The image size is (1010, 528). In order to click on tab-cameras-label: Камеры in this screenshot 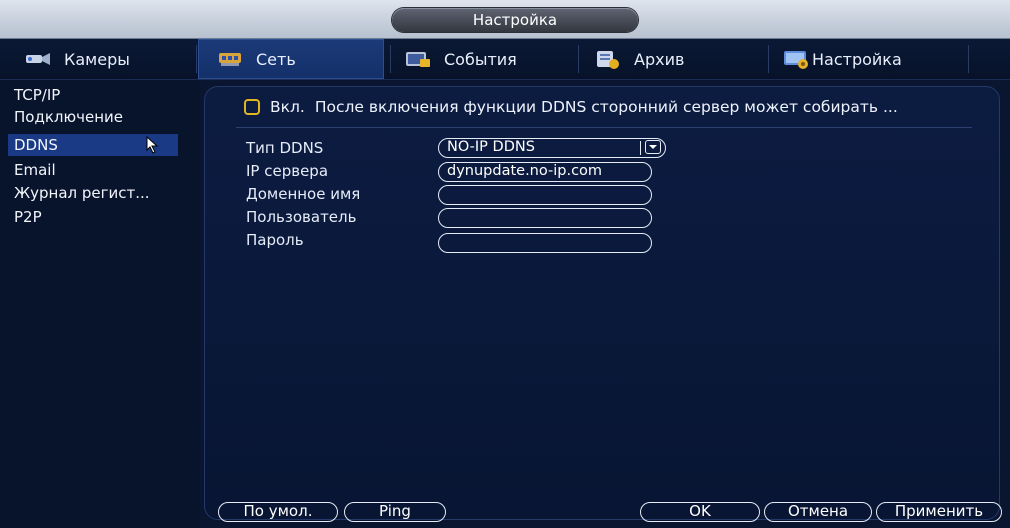, I will do `click(97, 59)`.